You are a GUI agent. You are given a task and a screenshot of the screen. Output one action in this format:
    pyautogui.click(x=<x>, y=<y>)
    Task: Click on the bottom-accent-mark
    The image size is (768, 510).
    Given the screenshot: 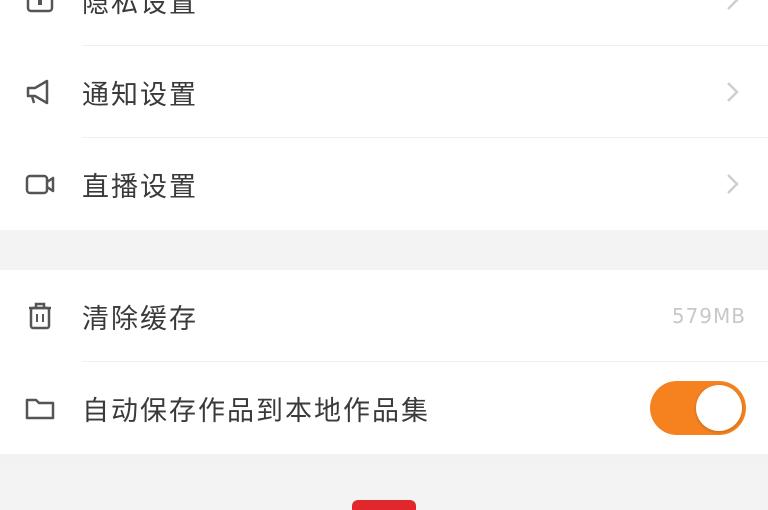 What is the action you would take?
    pyautogui.click(x=384, y=505)
    